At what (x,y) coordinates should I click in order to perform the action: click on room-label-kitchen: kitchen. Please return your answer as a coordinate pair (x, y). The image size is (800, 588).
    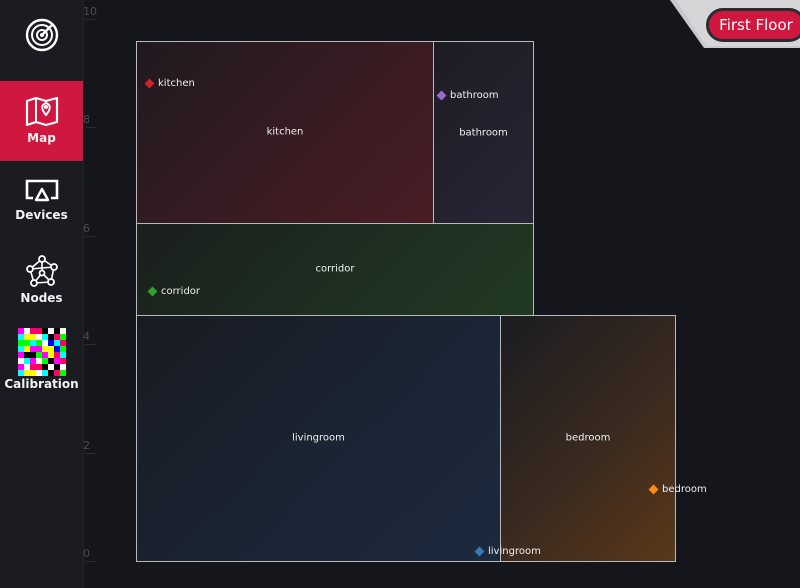
    Looking at the image, I should click on (285, 132).